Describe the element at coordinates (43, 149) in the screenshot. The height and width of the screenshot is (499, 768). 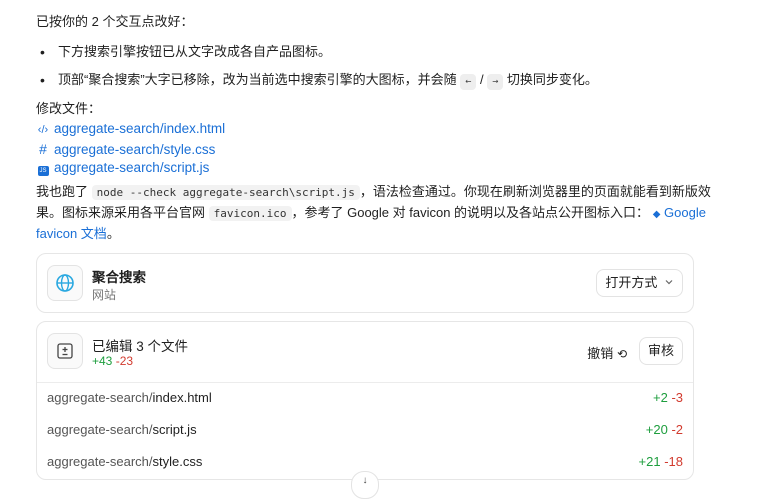
I see `hash-icon: #` at that location.